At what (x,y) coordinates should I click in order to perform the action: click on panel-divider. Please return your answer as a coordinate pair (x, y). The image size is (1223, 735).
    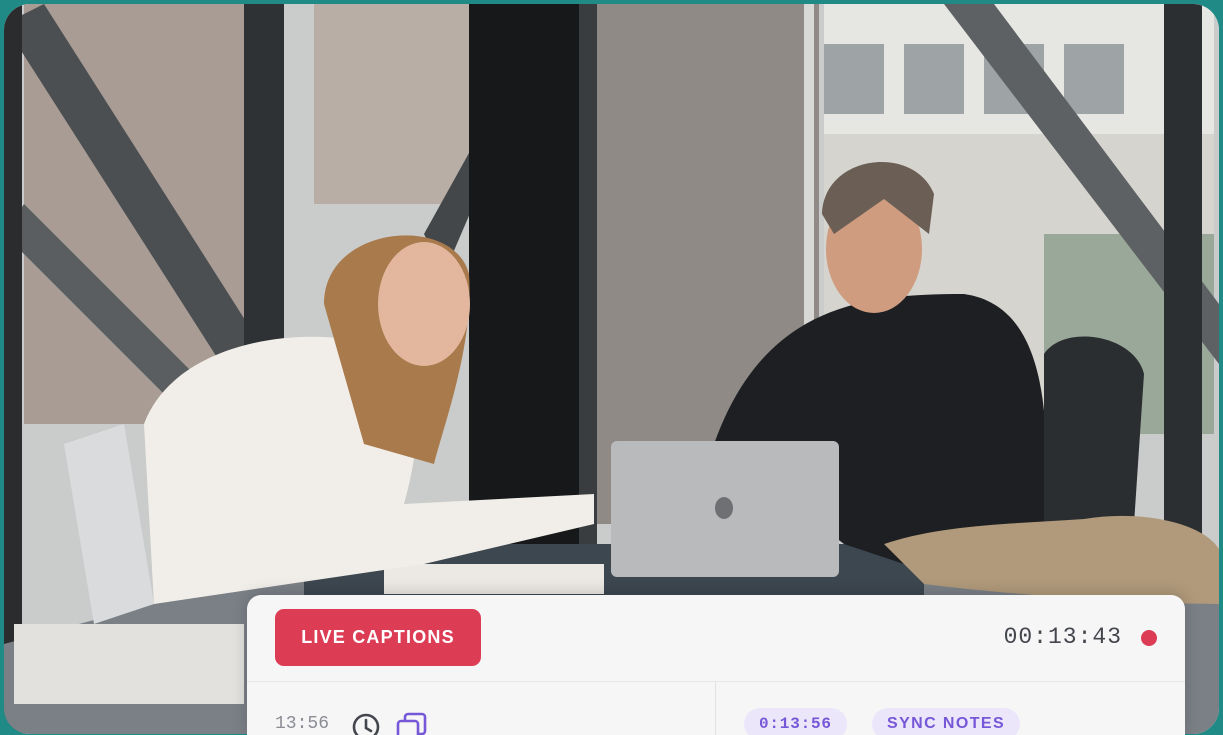
    Looking at the image, I should click on (715, 708).